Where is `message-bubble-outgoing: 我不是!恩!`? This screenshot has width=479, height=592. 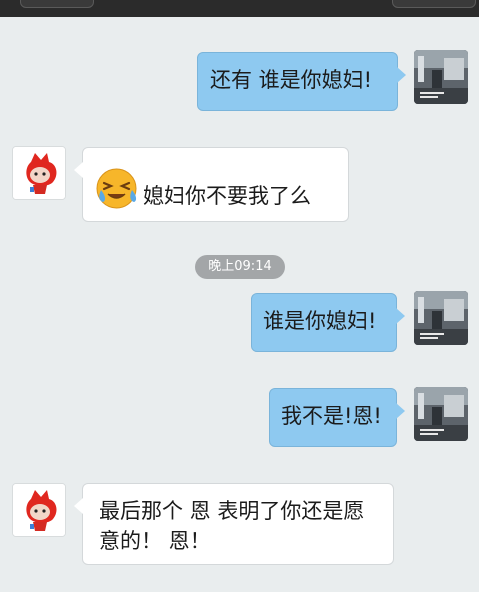
message-bubble-outgoing: 我不是!恩! is located at coordinates (337, 417).